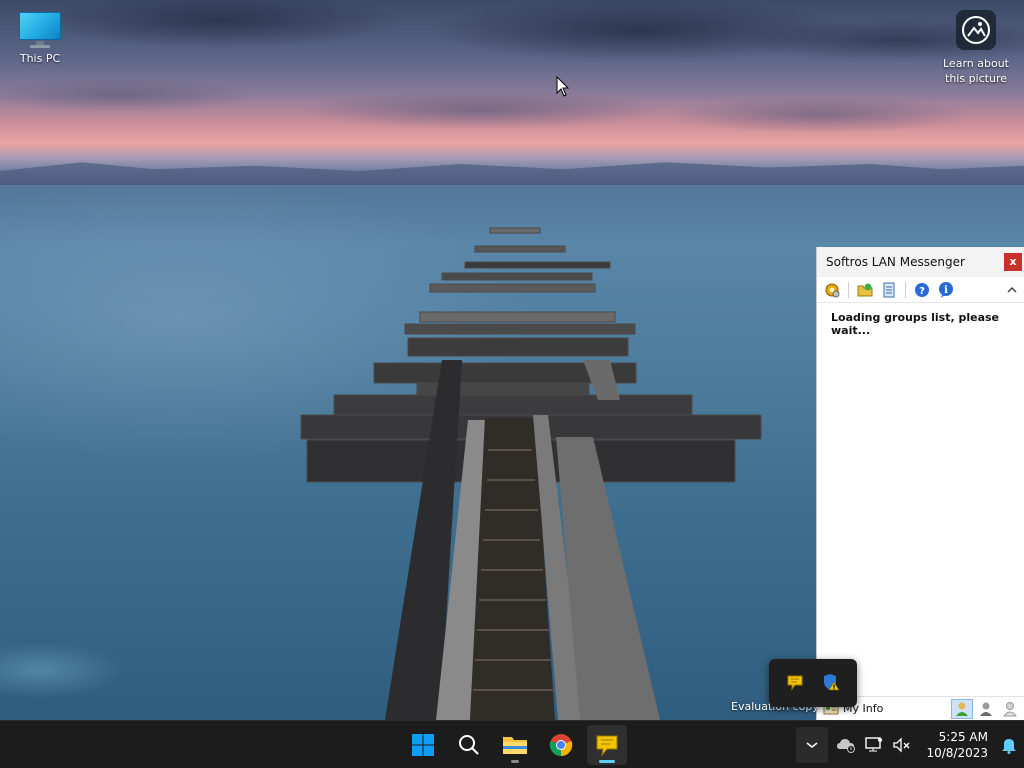 The image size is (1024, 768). I want to click on clock-time: 5:25 AM, so click(963, 737).